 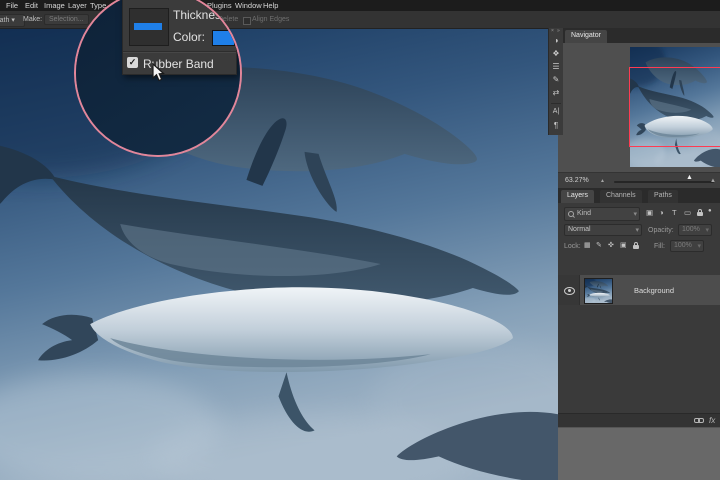 What do you see at coordinates (578, 196) in the screenshot?
I see `tab-layers: Layers` at bounding box center [578, 196].